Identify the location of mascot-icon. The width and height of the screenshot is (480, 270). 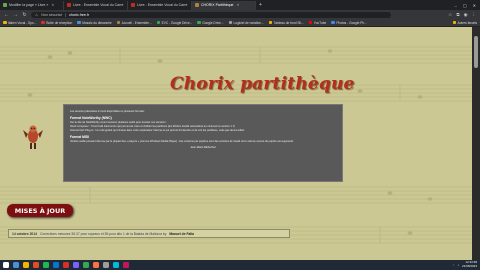
(33, 137).